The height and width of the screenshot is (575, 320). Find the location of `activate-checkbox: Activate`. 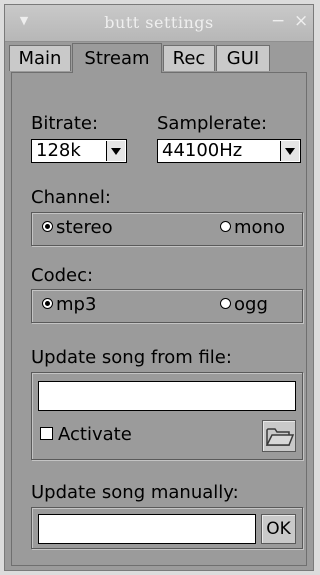

activate-checkbox: Activate is located at coordinates (86, 434).